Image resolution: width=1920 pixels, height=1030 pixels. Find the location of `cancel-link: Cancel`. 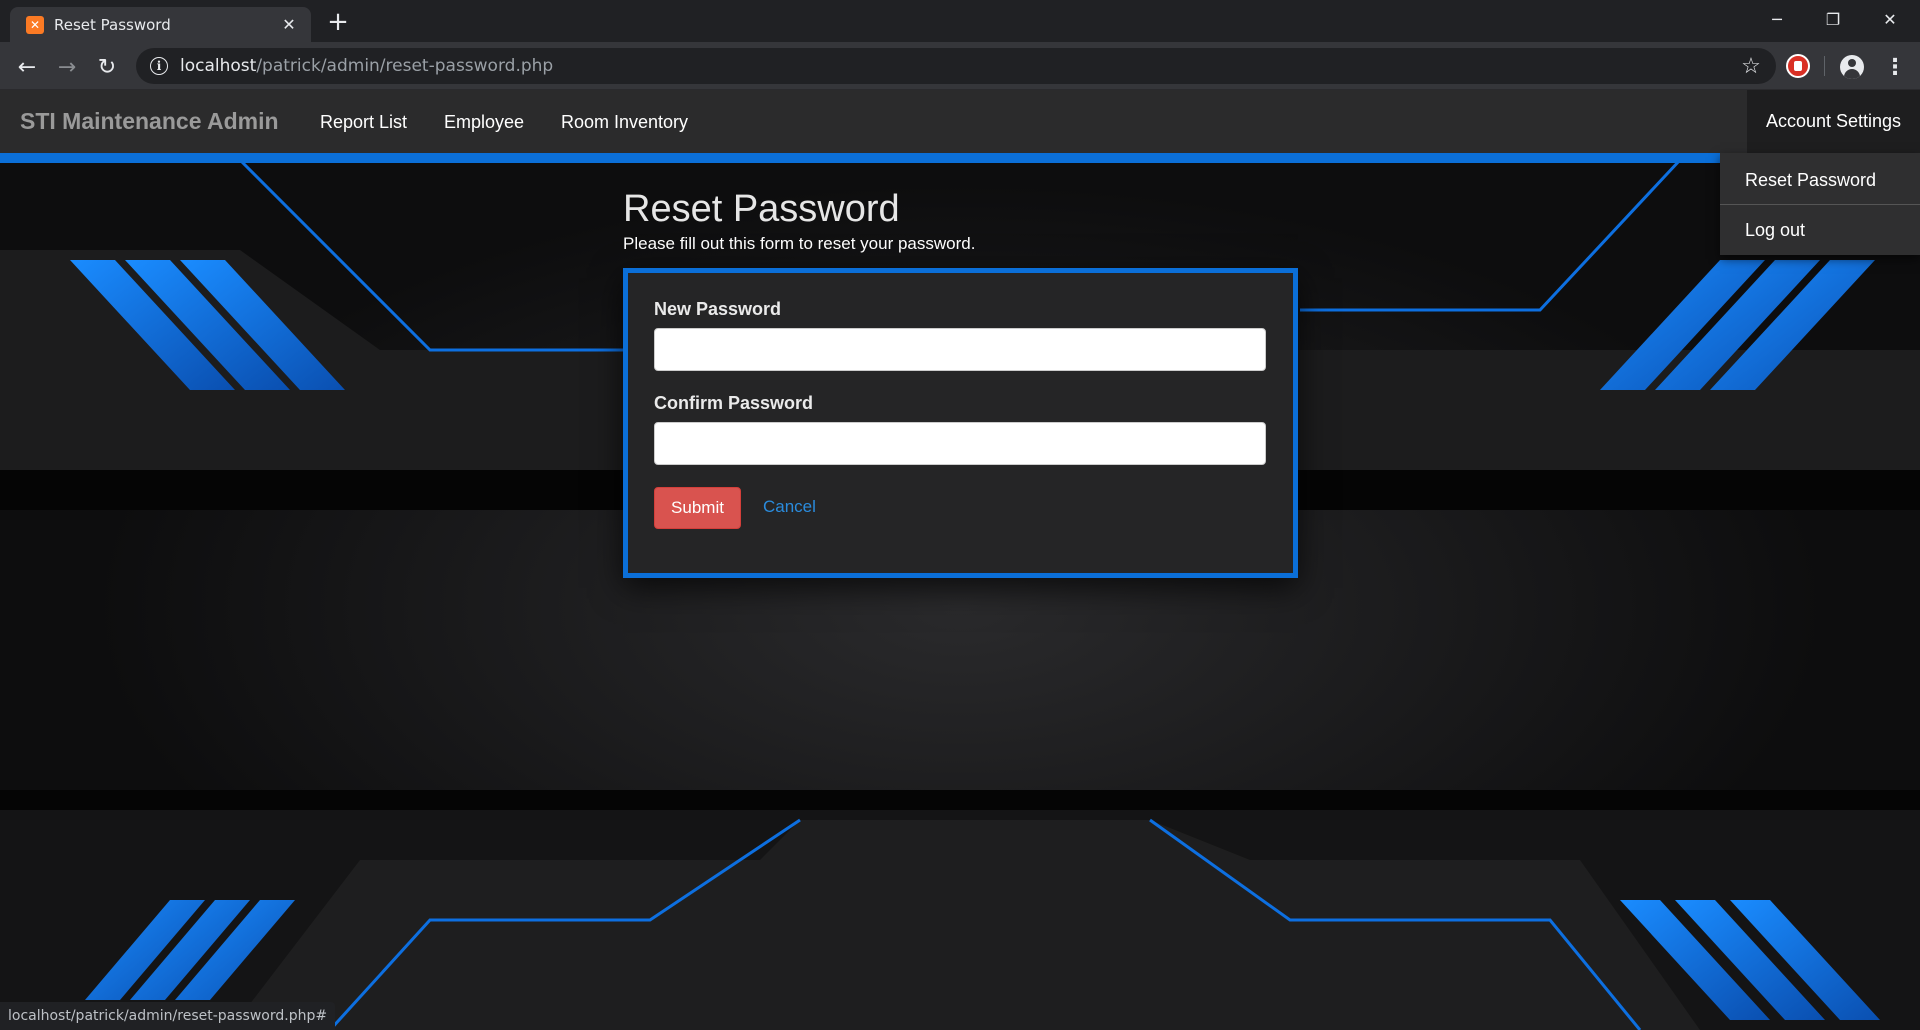

cancel-link: Cancel is located at coordinates (789, 507).